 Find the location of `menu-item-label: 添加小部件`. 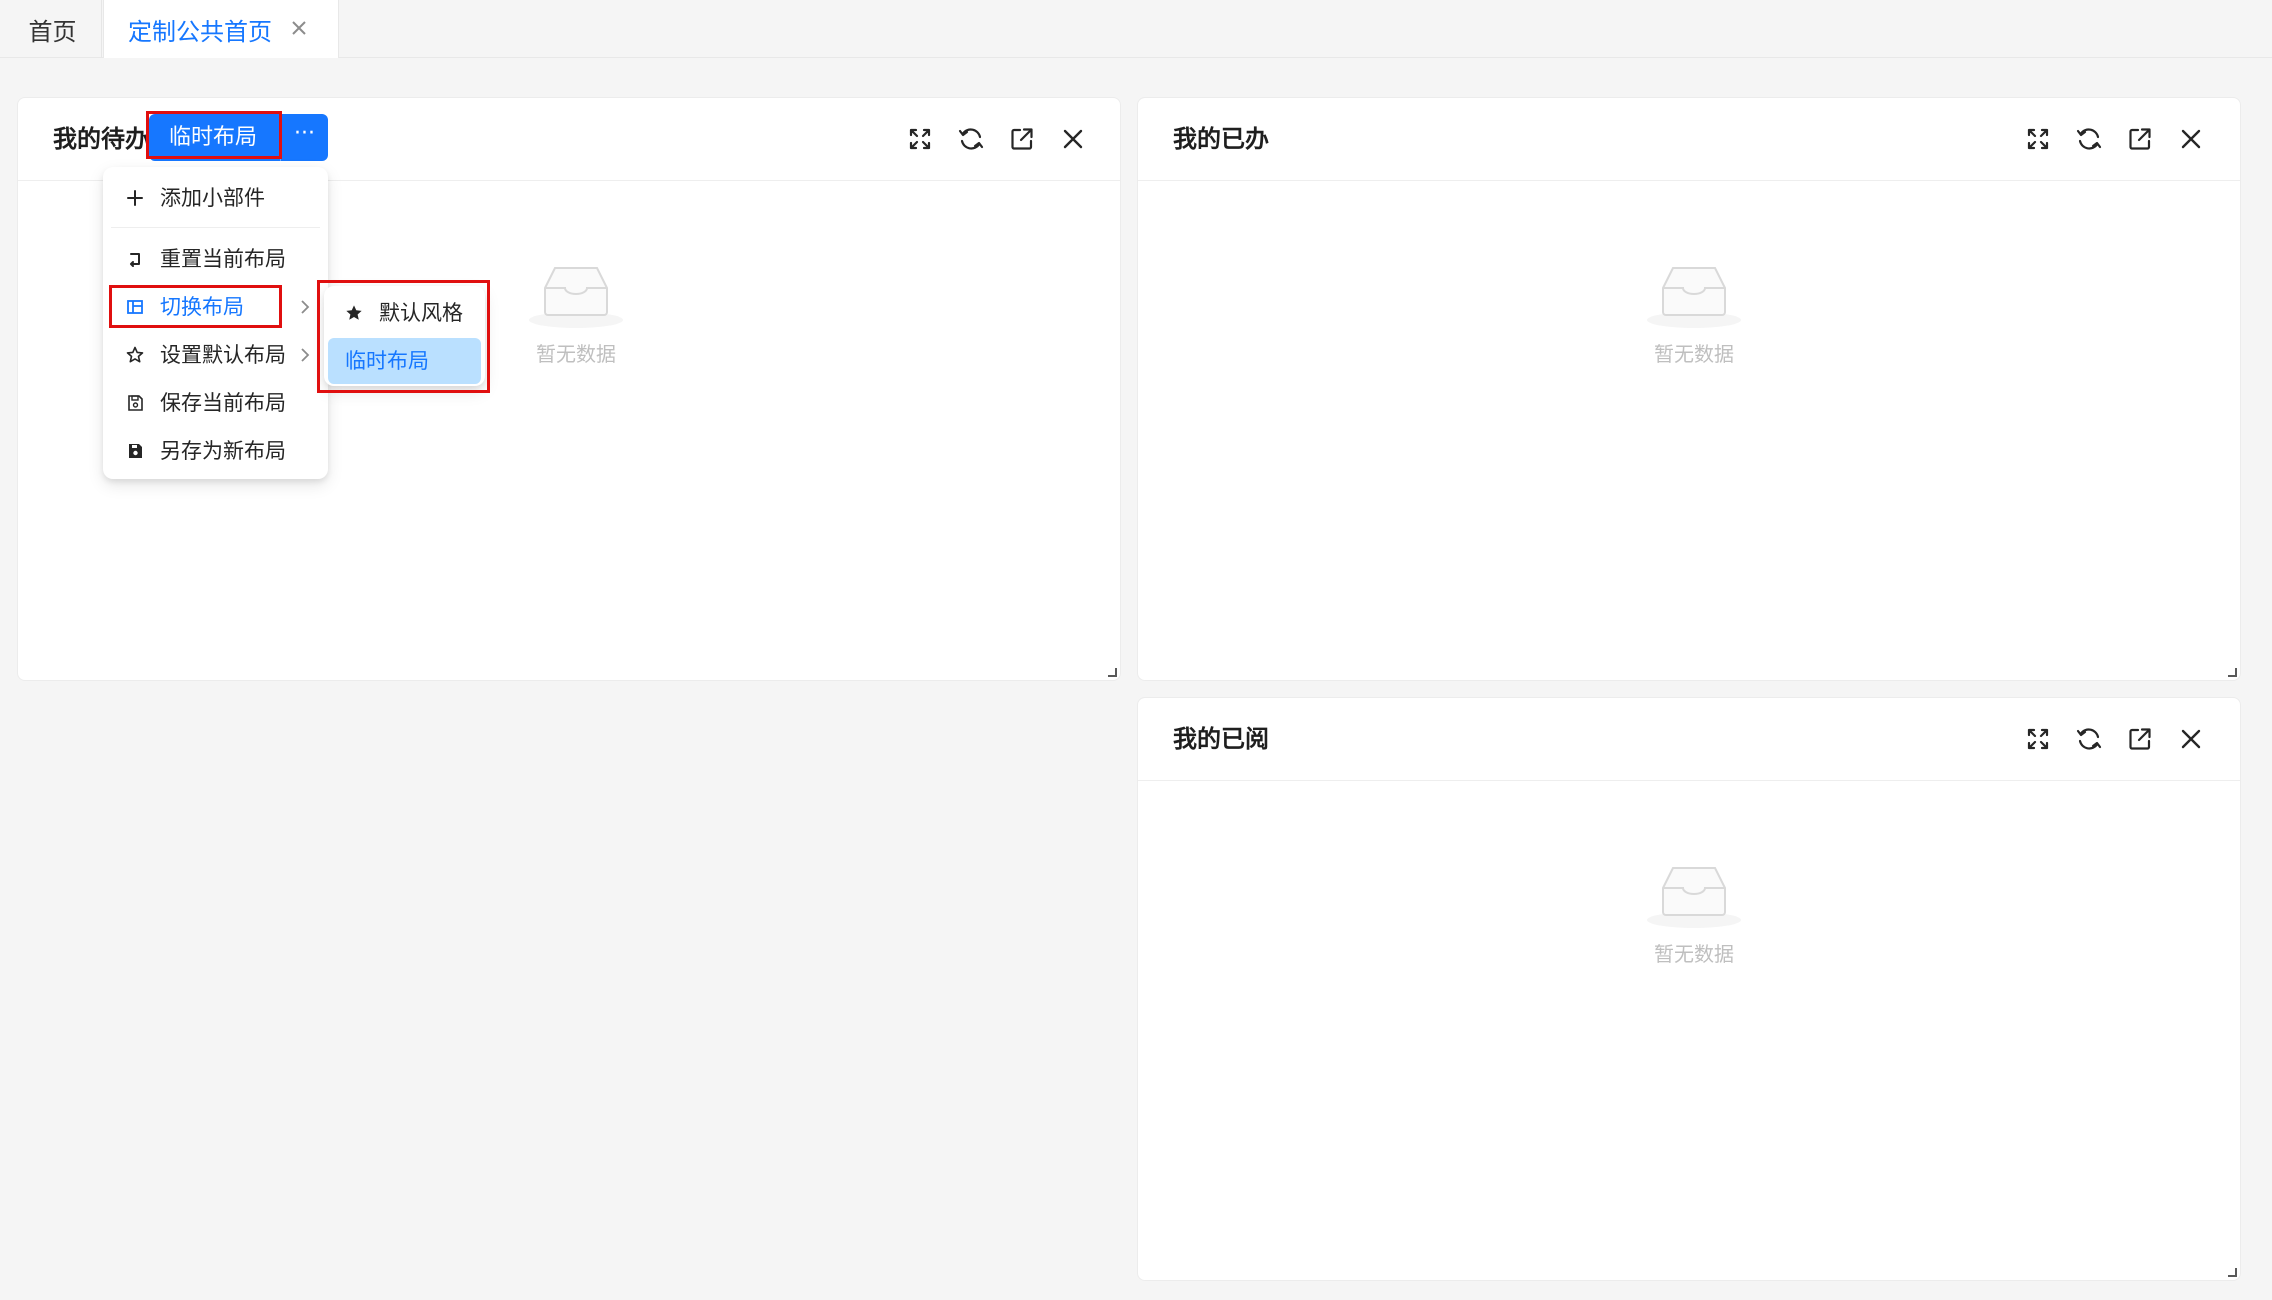

menu-item-label: 添加小部件 is located at coordinates (212, 198).